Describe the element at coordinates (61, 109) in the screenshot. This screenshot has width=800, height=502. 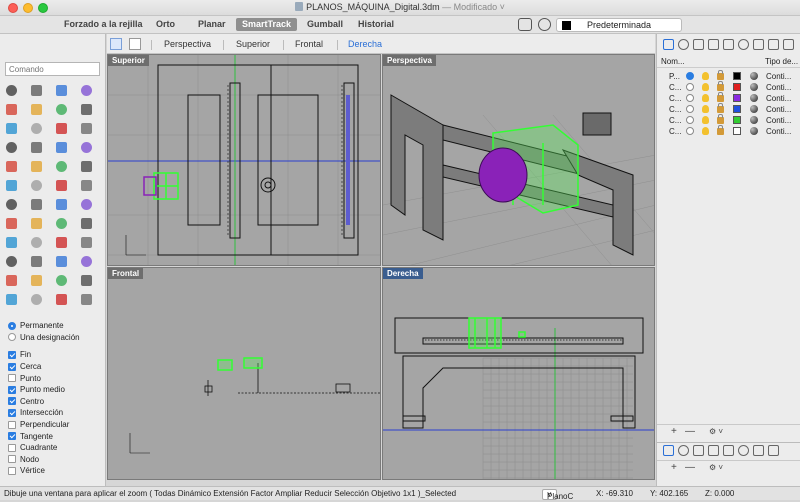
I see `ellipse-icon` at that location.